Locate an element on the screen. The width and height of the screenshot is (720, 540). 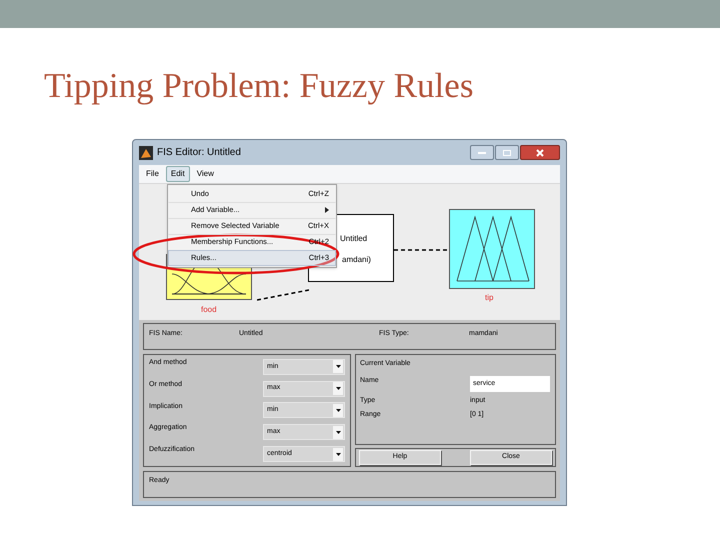
minimize-button is located at coordinates (482, 152).